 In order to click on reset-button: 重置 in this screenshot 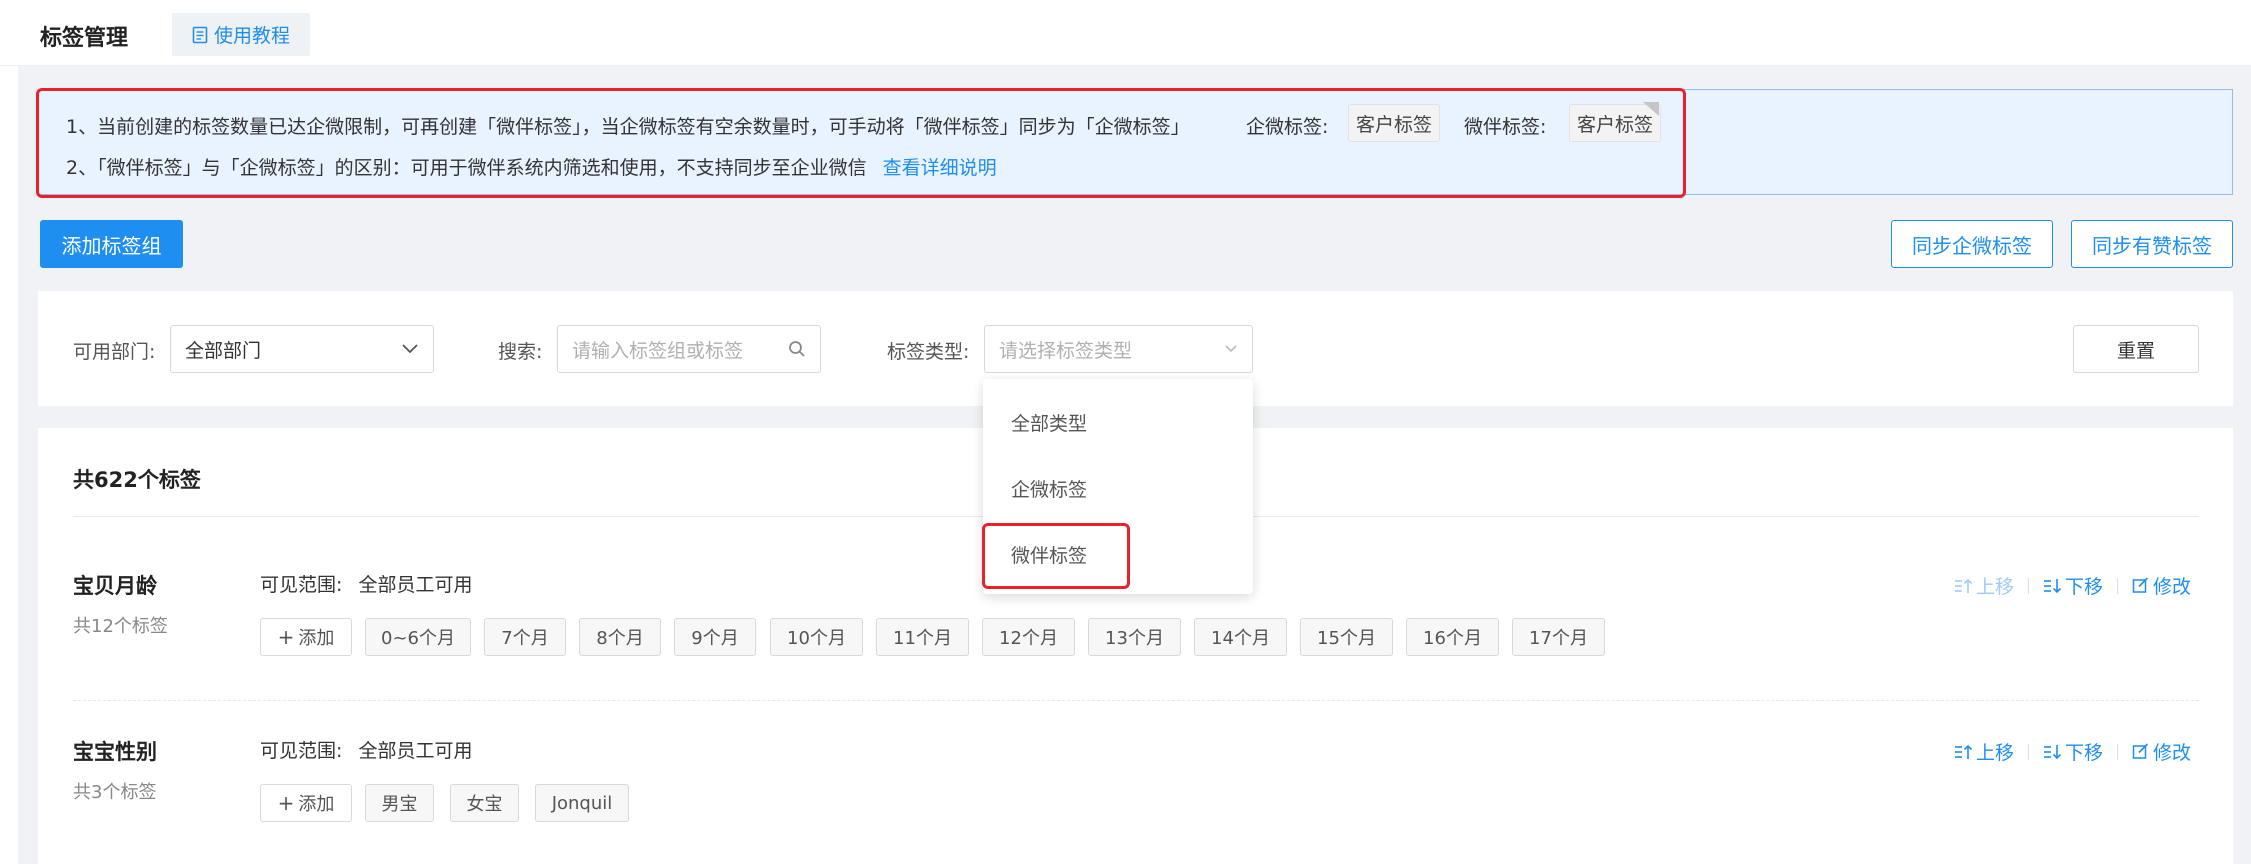, I will do `click(2136, 349)`.